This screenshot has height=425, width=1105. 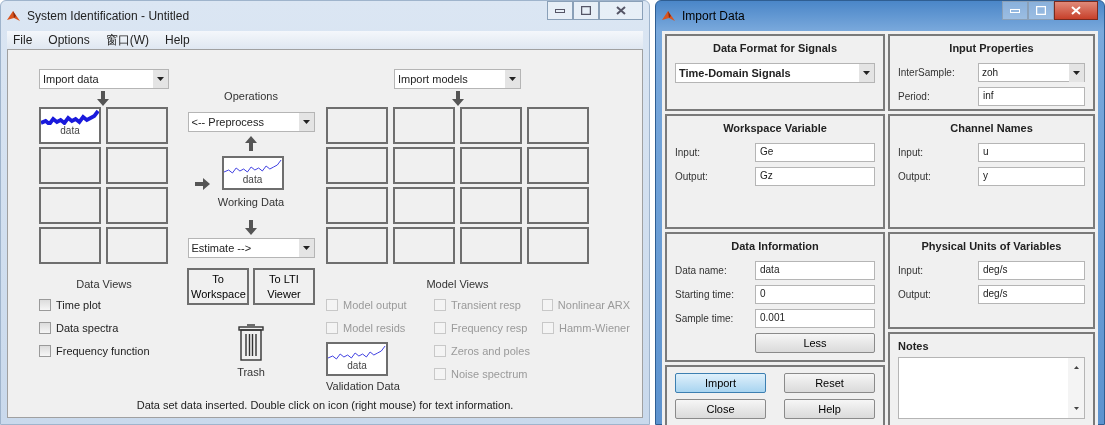 What do you see at coordinates (720, 409) in the screenshot?
I see `dialog-button: Close` at bounding box center [720, 409].